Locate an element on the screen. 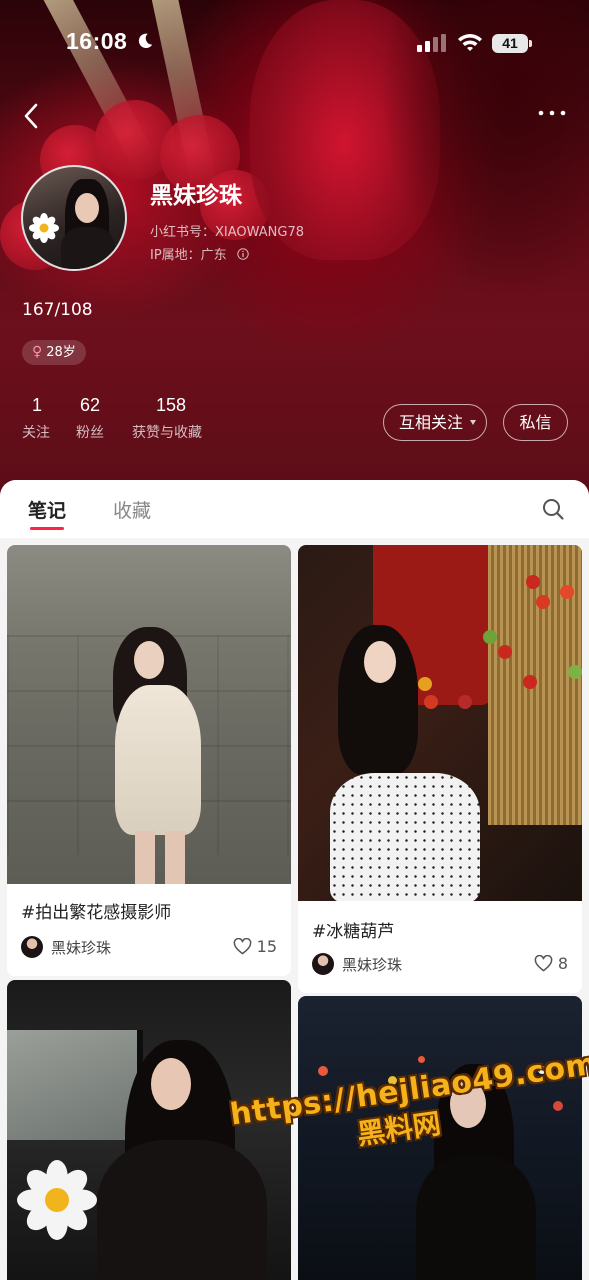  stat-label: 关注 is located at coordinates (36, 433).